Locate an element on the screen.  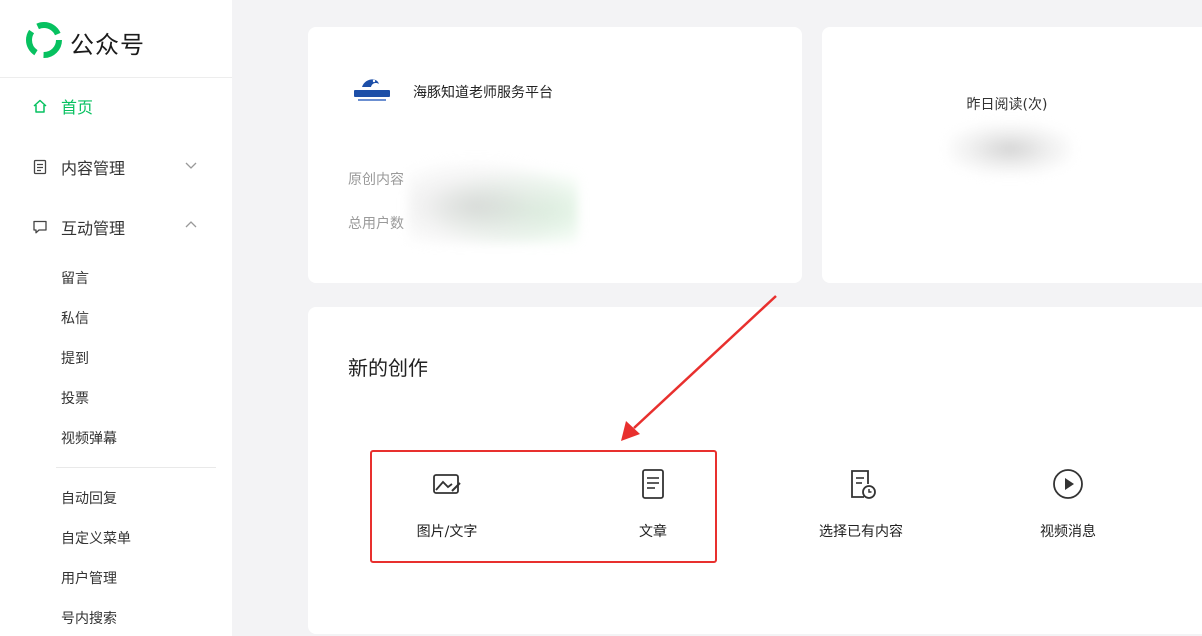
sidebar-item-in-account-search: 号内搜索 is located at coordinates (89, 618).